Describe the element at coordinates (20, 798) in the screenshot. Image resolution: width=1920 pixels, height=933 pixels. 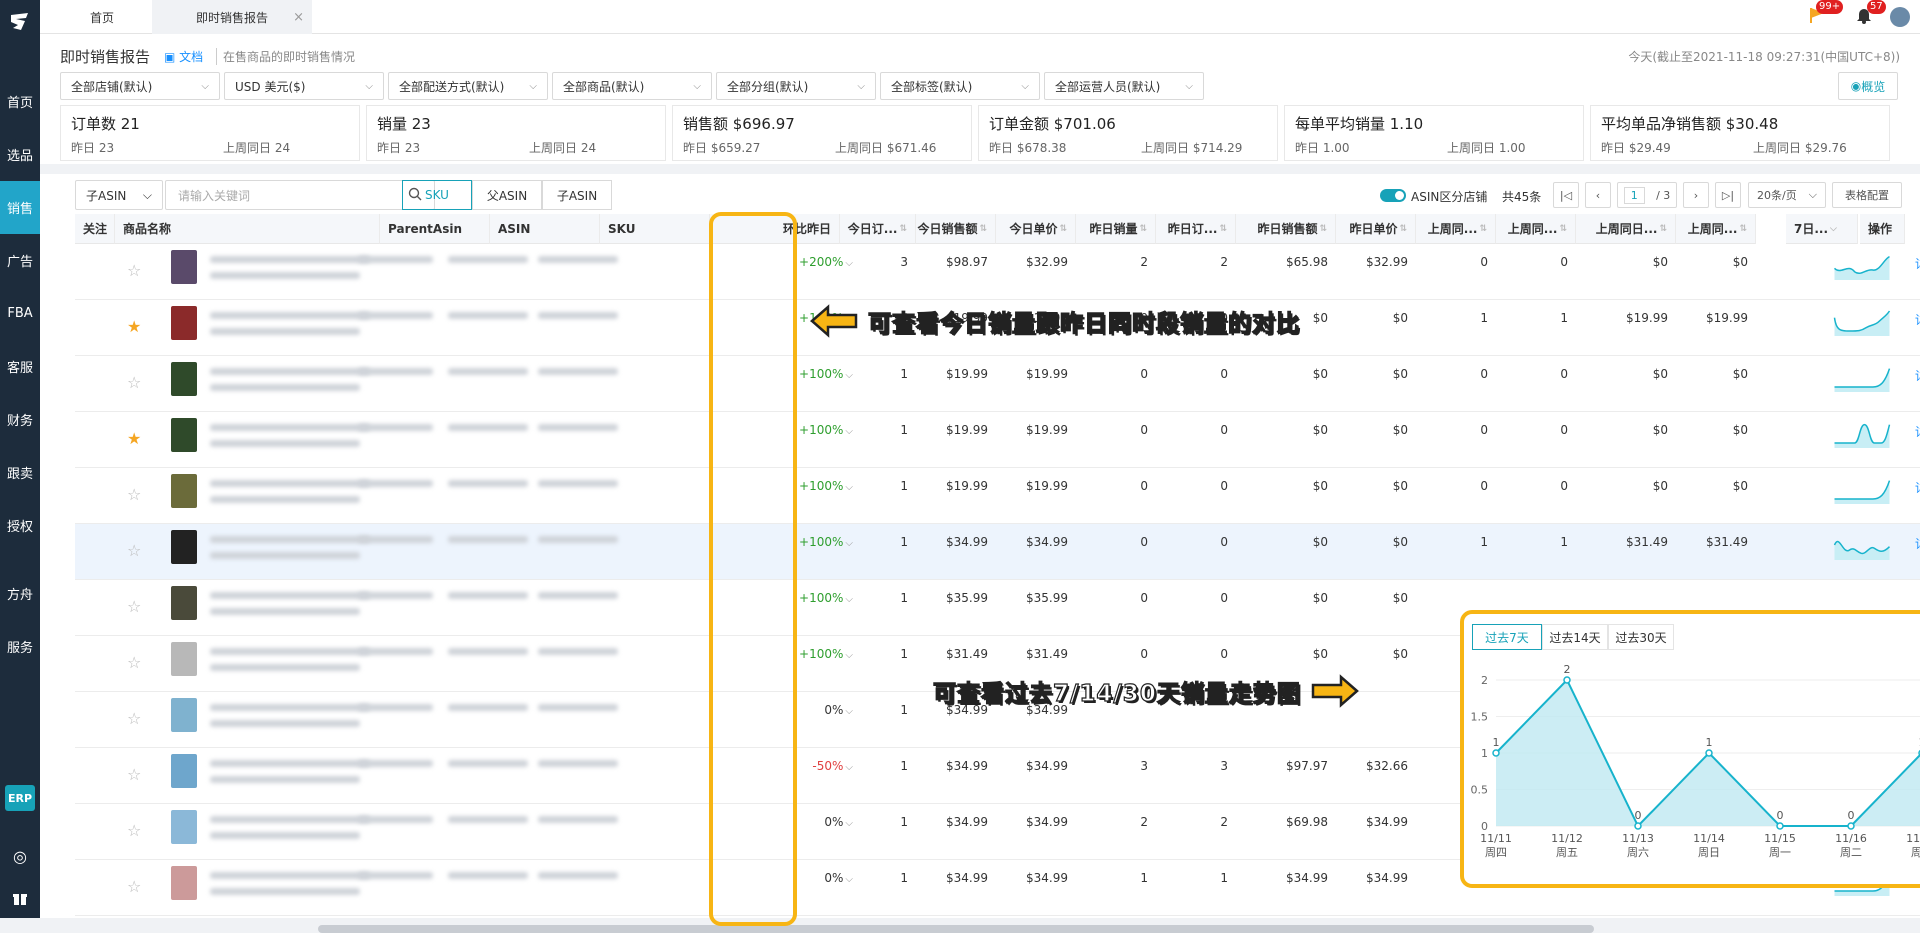
I see `erp-badge: ERP` at that location.